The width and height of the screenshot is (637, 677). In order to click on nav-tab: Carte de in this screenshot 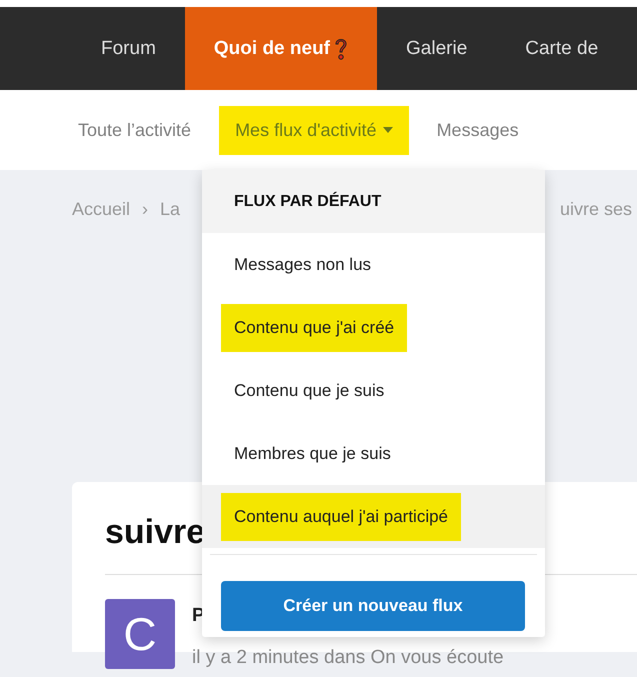, I will do `click(562, 48)`.